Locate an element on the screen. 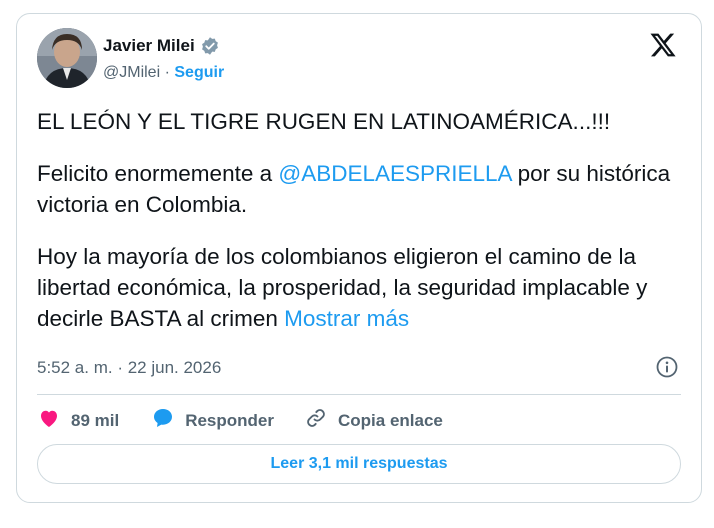 This screenshot has width=714, height=528. action-bar: 89 mil Responder Copia enlace is located at coordinates (240, 420).